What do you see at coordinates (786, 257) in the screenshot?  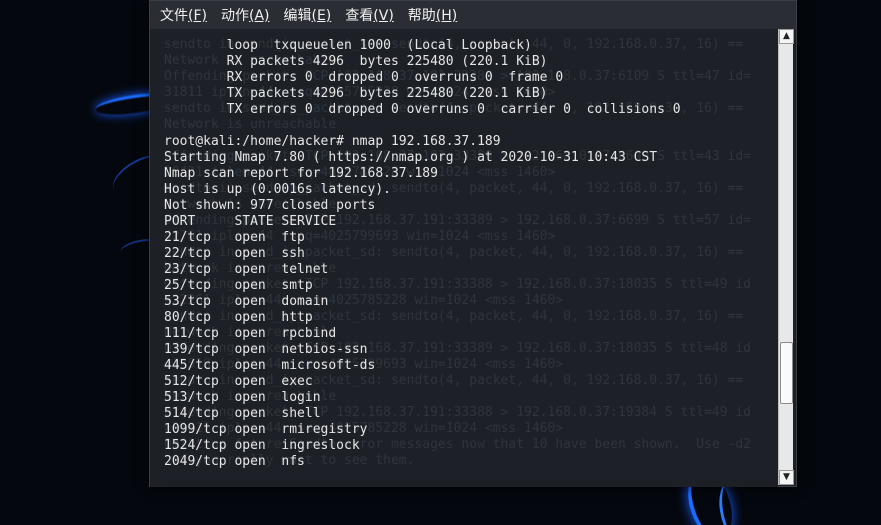 I see `vertical-scrollbar: ▲ ▼` at bounding box center [786, 257].